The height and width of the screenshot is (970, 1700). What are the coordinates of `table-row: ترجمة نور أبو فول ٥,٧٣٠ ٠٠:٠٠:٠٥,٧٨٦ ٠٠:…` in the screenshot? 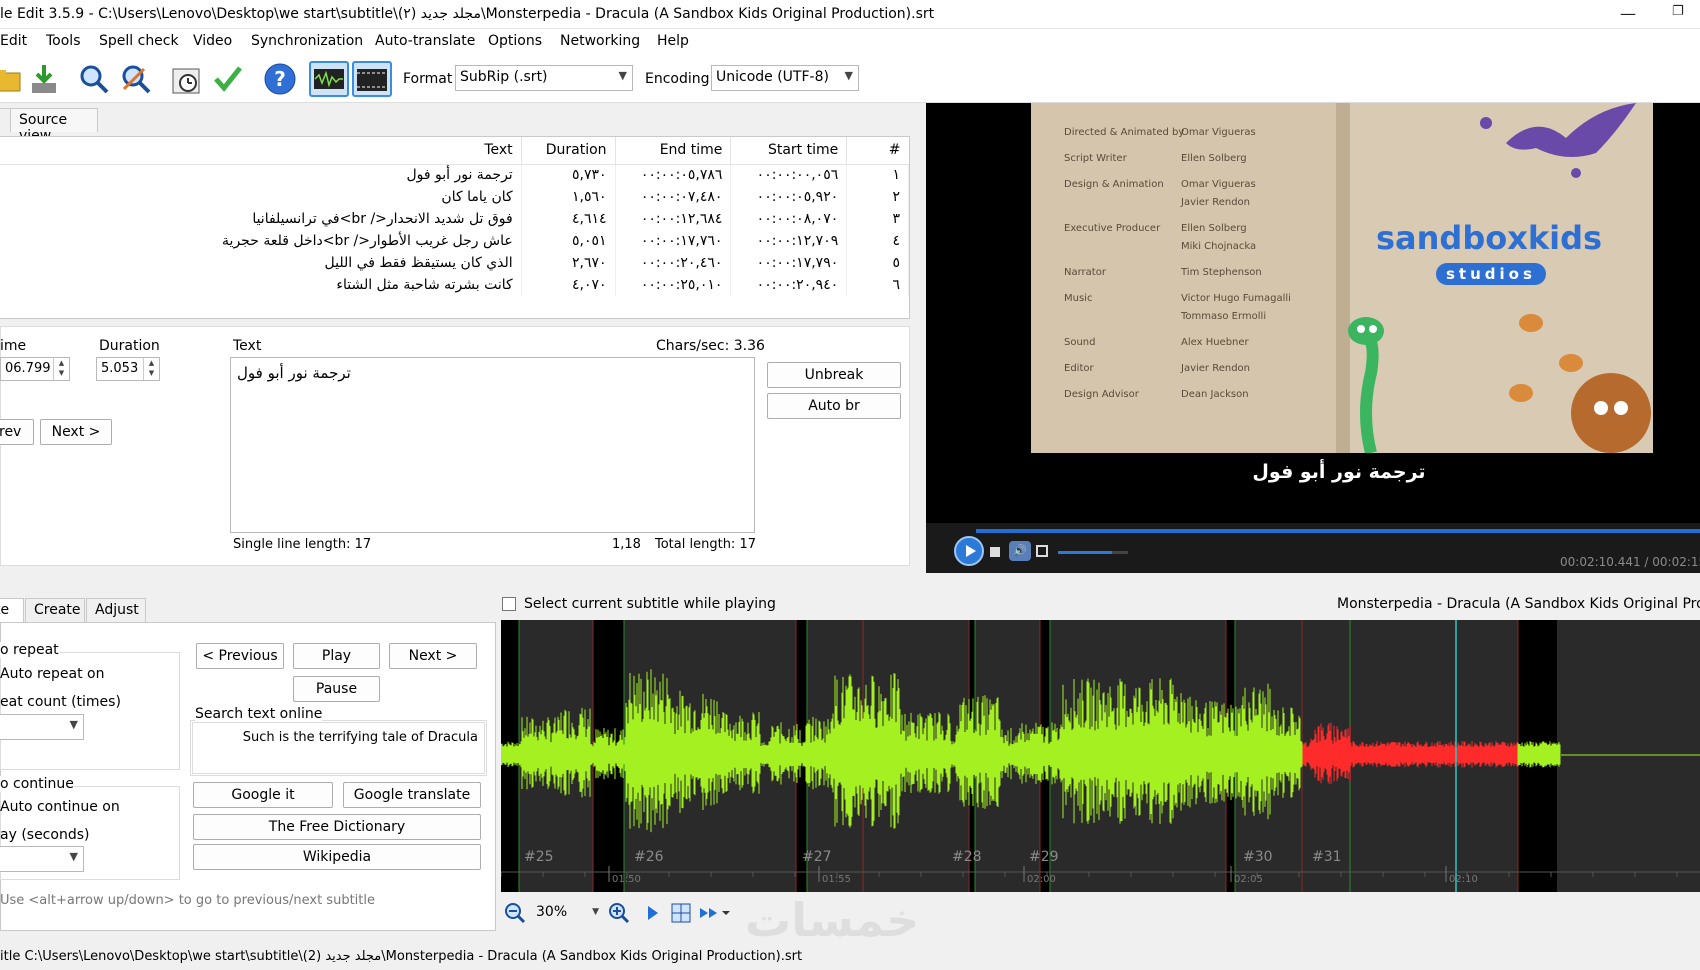 It's located at (454, 175).